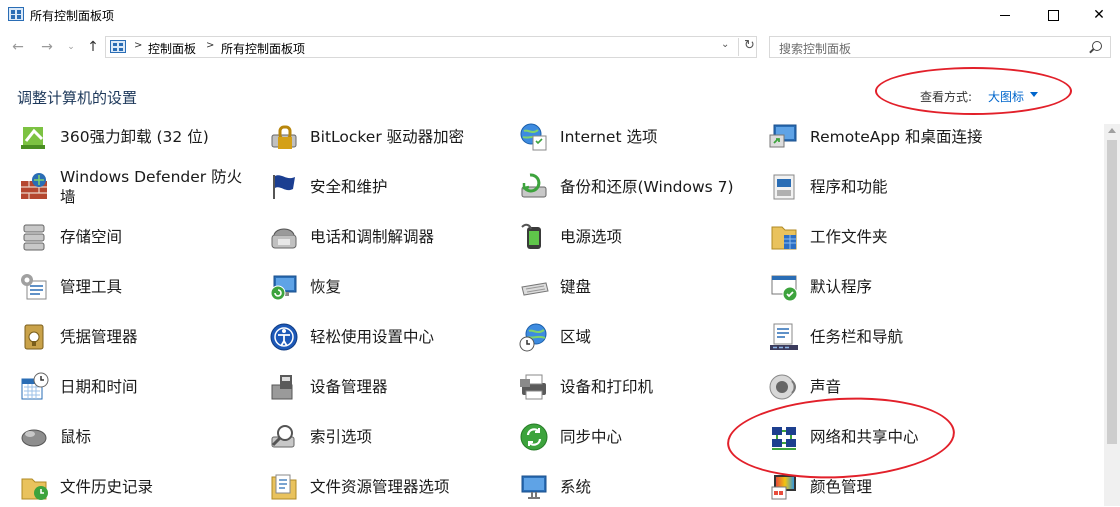 The width and height of the screenshot is (1120, 507). What do you see at coordinates (1005, 15) in the screenshot?
I see `minimize-button` at bounding box center [1005, 15].